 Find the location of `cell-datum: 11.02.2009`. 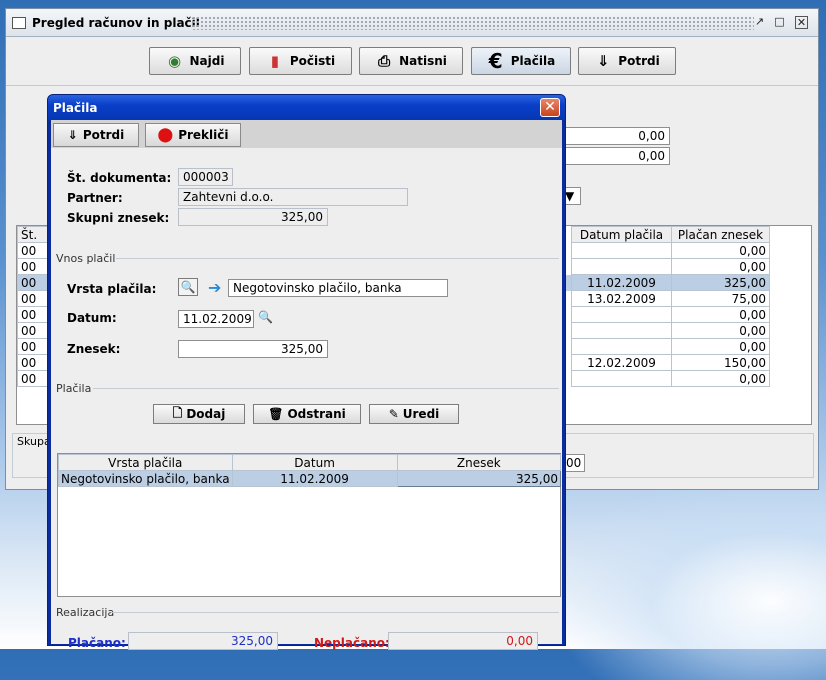

cell-datum: 11.02.2009 is located at coordinates (314, 478).